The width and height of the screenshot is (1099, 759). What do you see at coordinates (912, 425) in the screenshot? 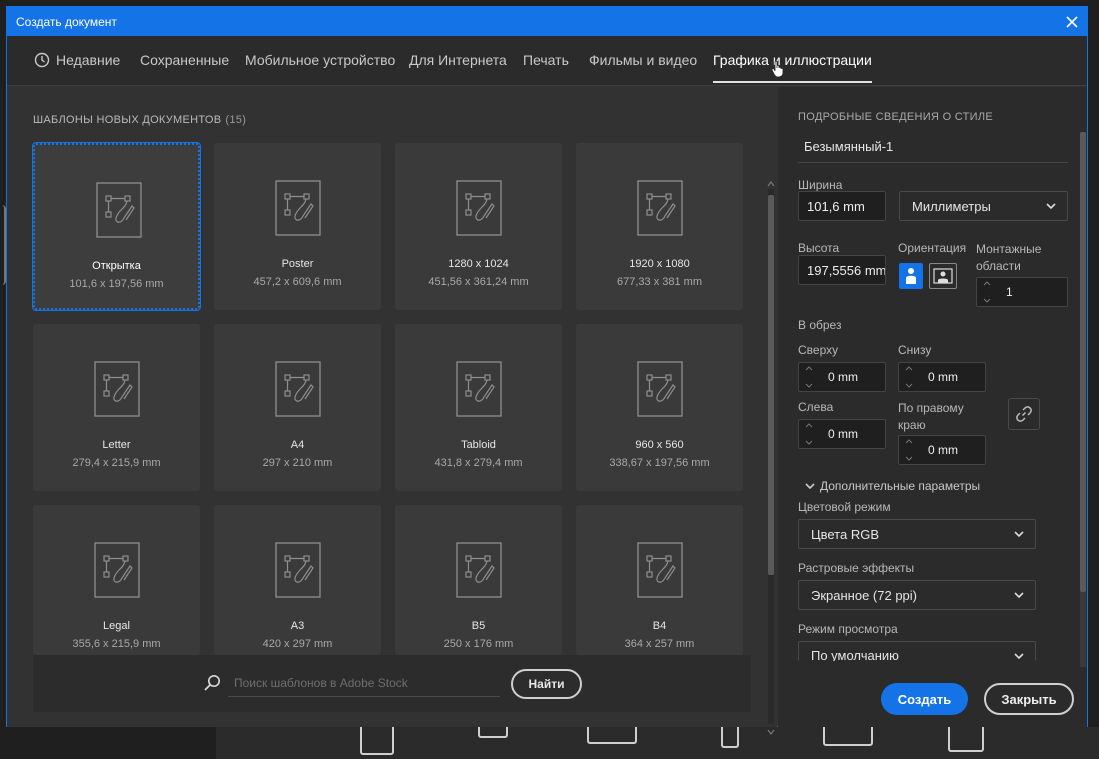
I see `bleed-right-label-line2: краю` at bounding box center [912, 425].